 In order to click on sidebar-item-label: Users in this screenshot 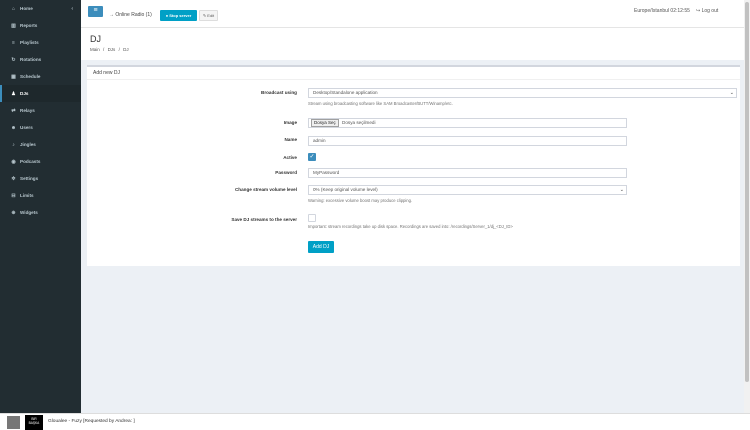, I will do `click(26, 127)`.